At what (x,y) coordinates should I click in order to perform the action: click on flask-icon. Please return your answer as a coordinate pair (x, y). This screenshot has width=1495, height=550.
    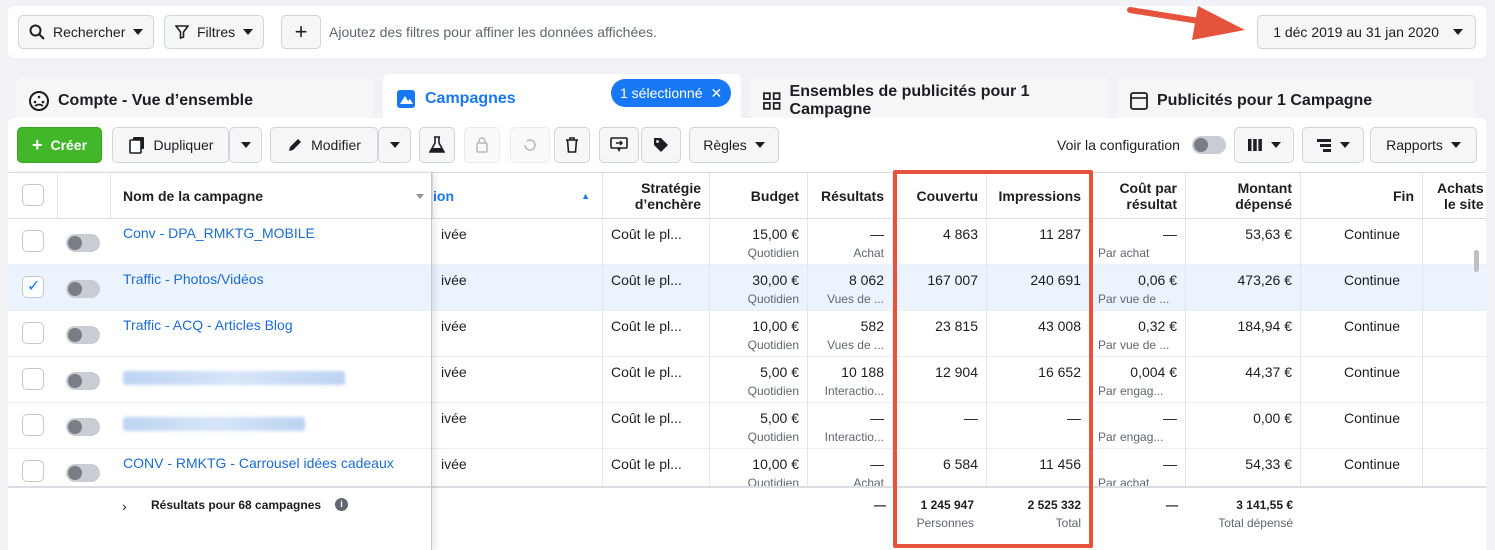
    Looking at the image, I should click on (437, 144).